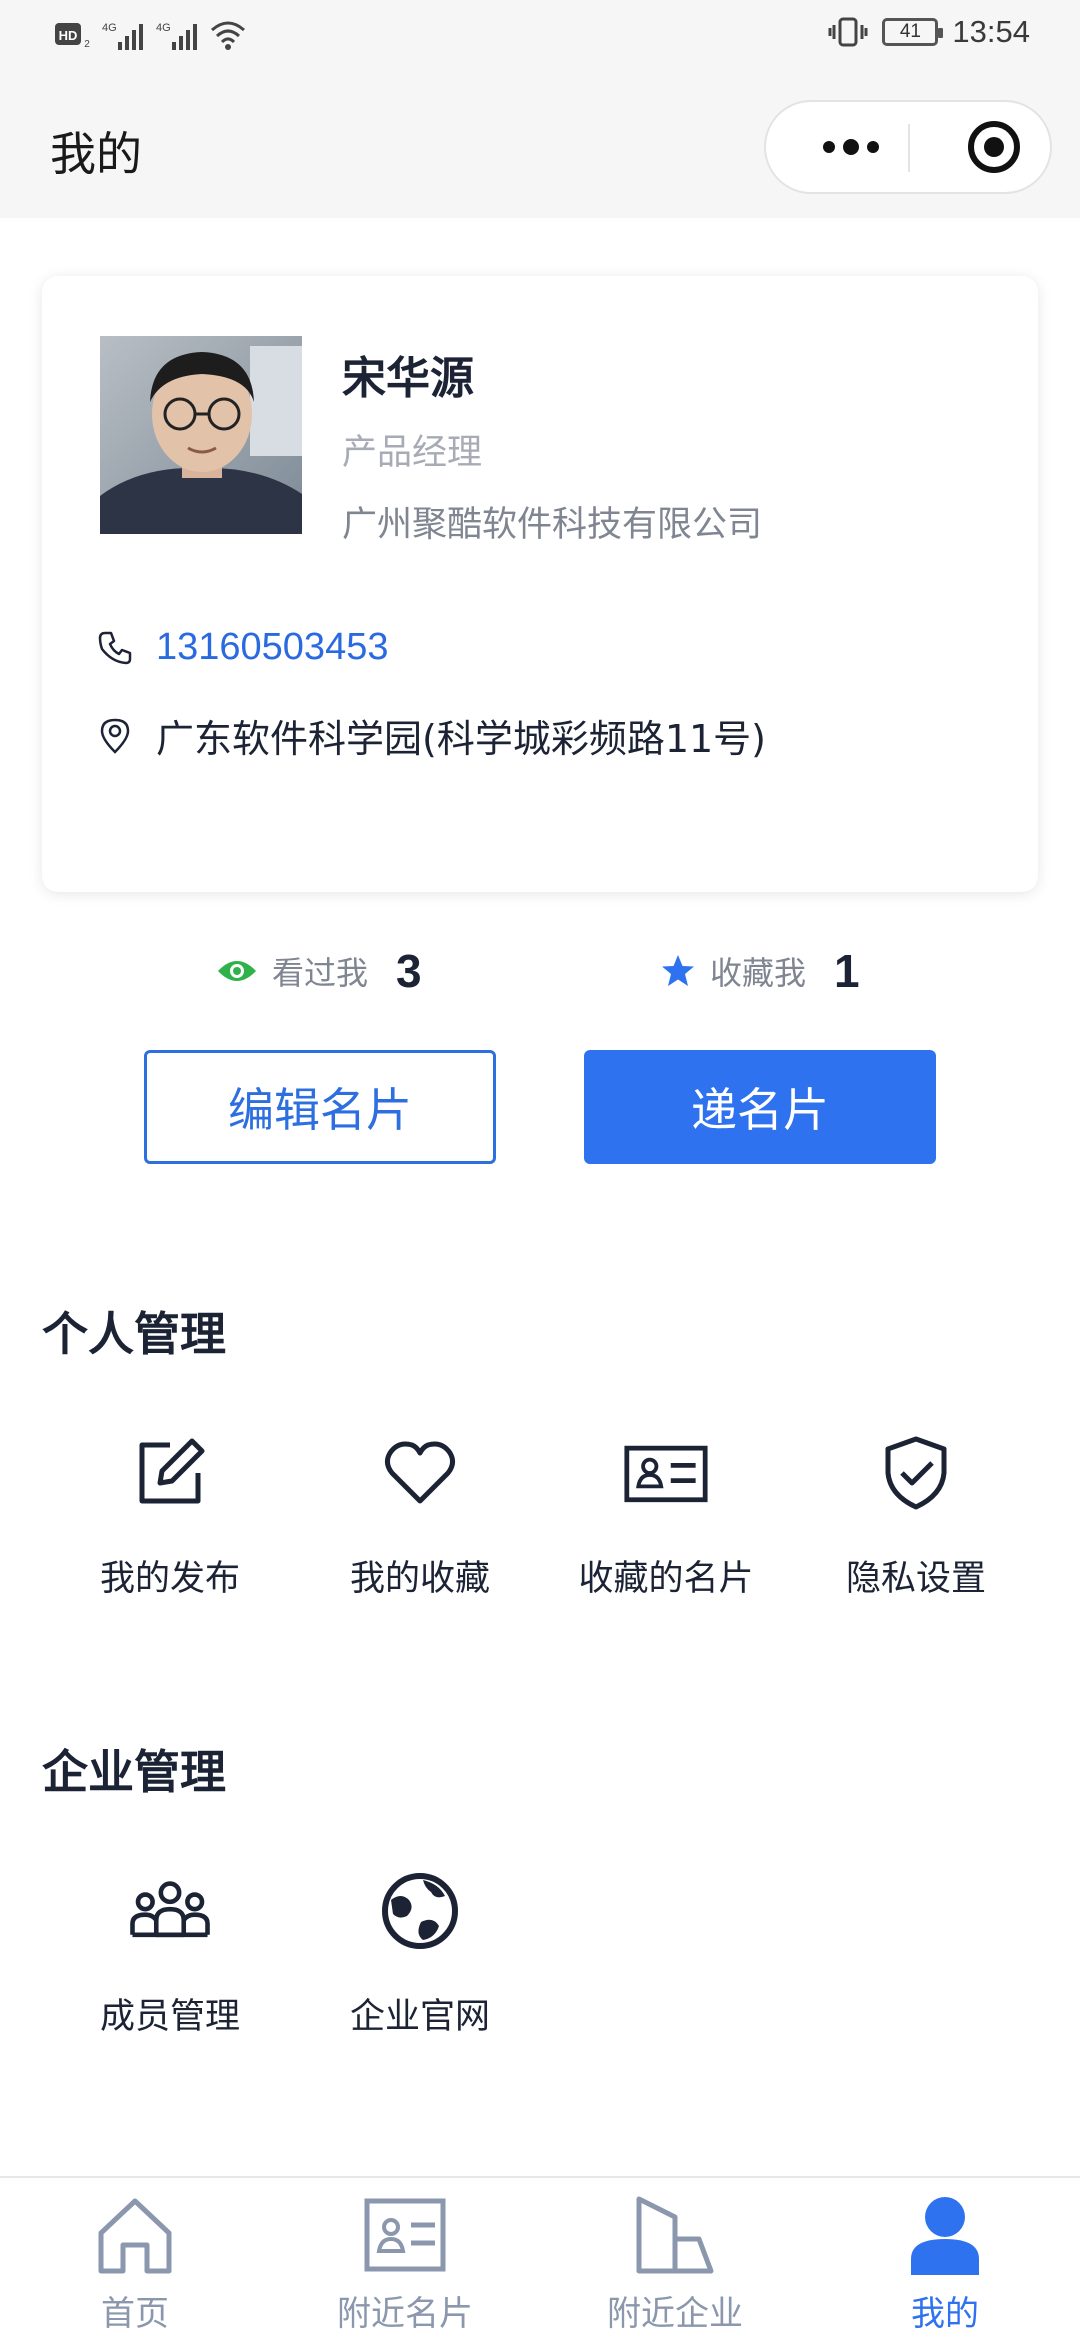 The height and width of the screenshot is (2340, 1080). What do you see at coordinates (412, 453) in the screenshot?
I see `profile-title: 产品经理` at bounding box center [412, 453].